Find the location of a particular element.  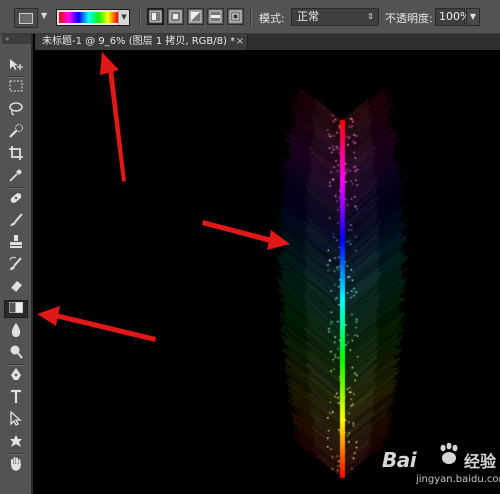

crop-tool-icon is located at coordinates (16, 154).